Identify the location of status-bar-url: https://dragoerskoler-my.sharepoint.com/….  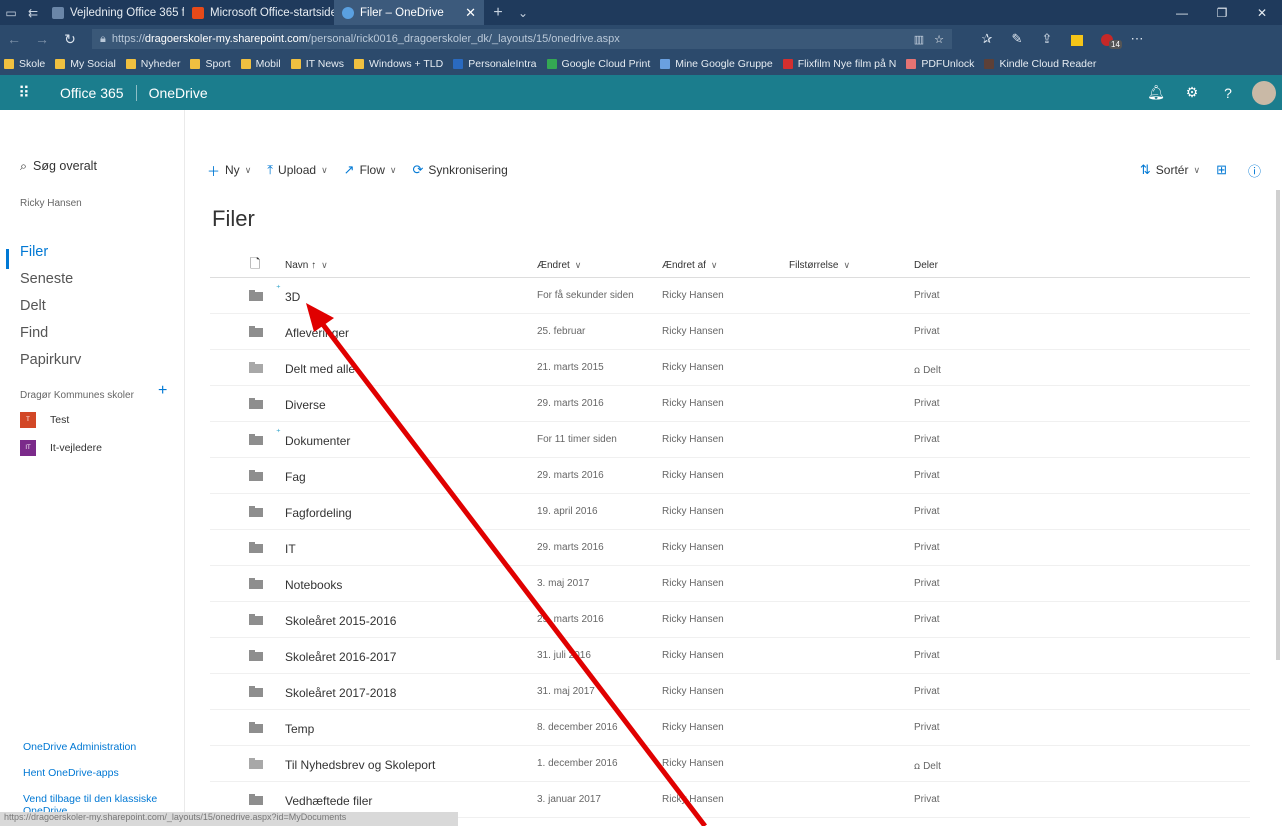
(229, 819).